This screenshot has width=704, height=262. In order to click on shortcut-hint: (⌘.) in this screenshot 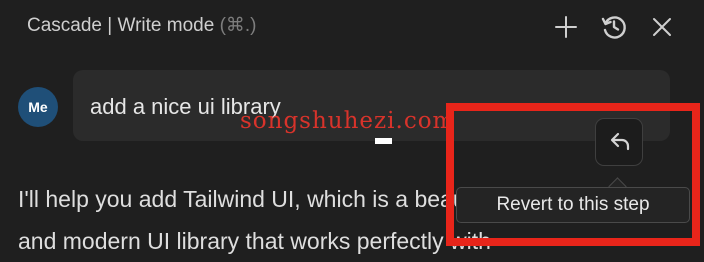, I will do `click(238, 25)`.